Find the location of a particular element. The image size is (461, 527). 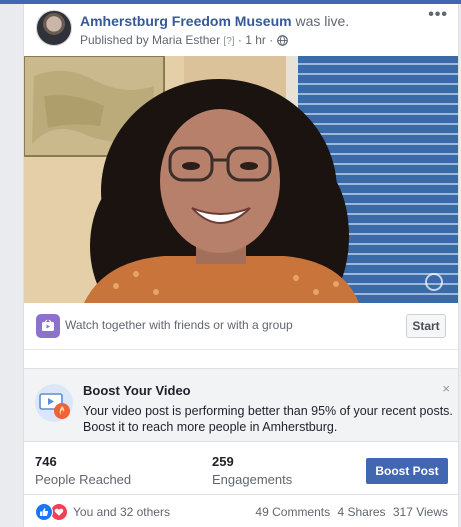

like-icon is located at coordinates (44, 512).